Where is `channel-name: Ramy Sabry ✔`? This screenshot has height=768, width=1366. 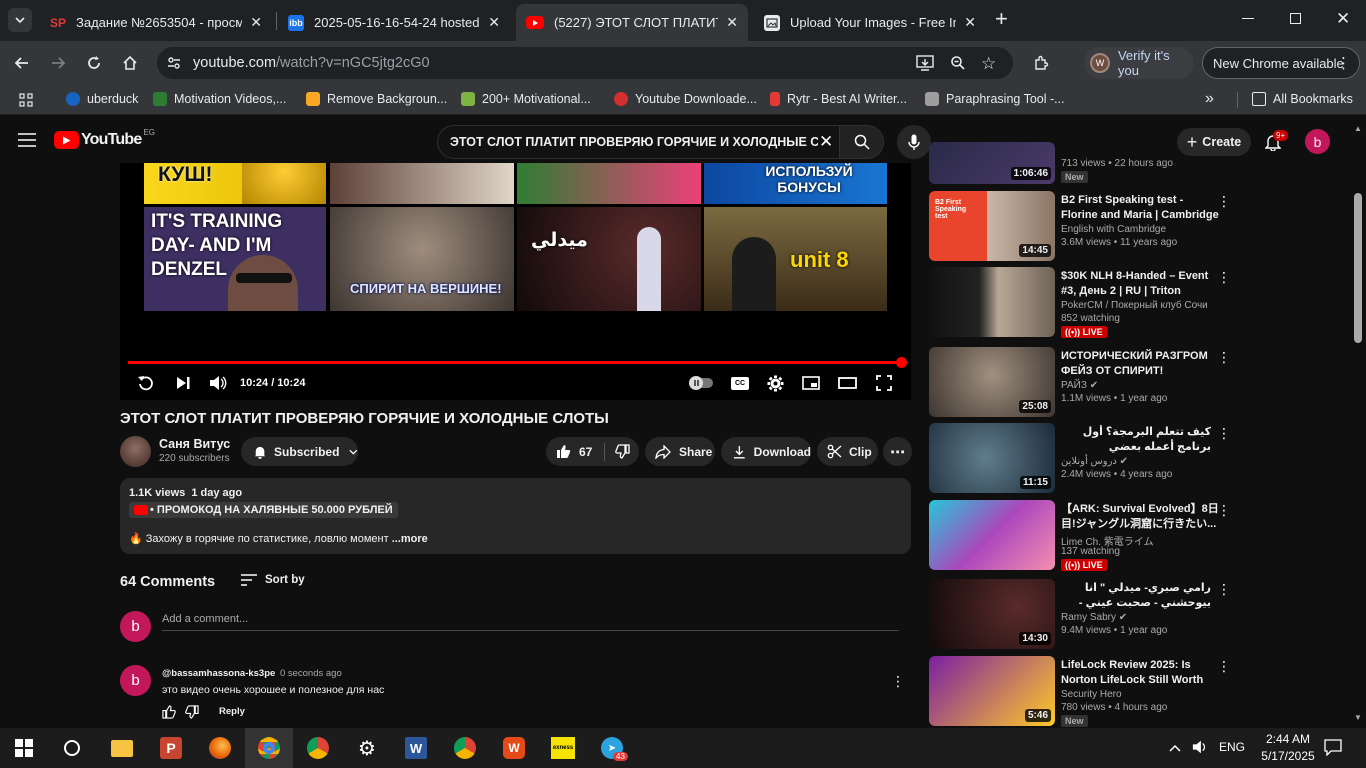
channel-name: Ramy Sabry ✔ is located at coordinates (1094, 617).